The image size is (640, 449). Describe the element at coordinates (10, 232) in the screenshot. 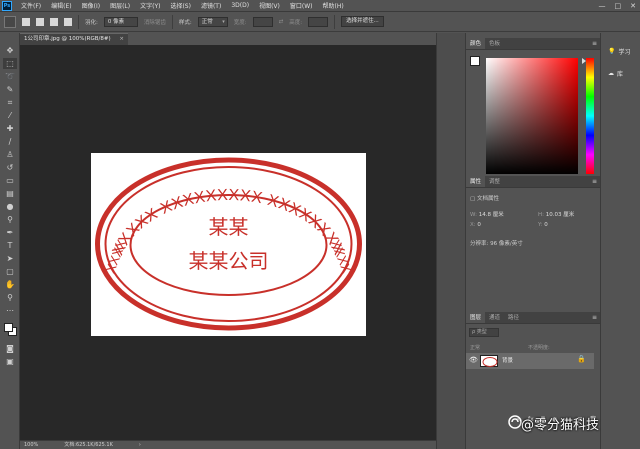

I see `pen-tool-icon: ✒` at that location.